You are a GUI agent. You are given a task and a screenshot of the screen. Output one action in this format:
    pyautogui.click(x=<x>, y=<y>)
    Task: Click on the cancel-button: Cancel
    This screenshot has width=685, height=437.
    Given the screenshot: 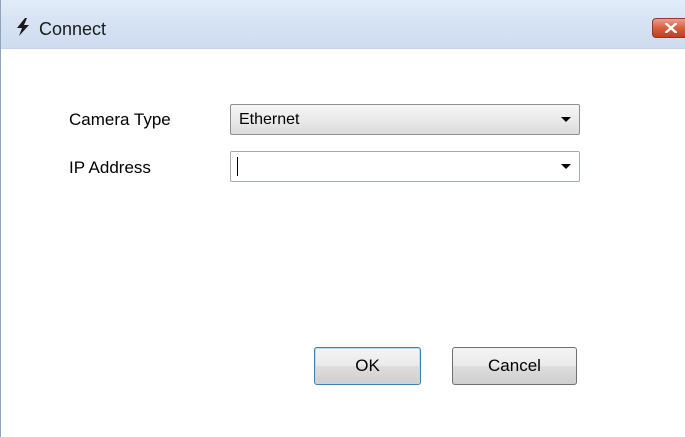 What is the action you would take?
    pyautogui.click(x=514, y=366)
    